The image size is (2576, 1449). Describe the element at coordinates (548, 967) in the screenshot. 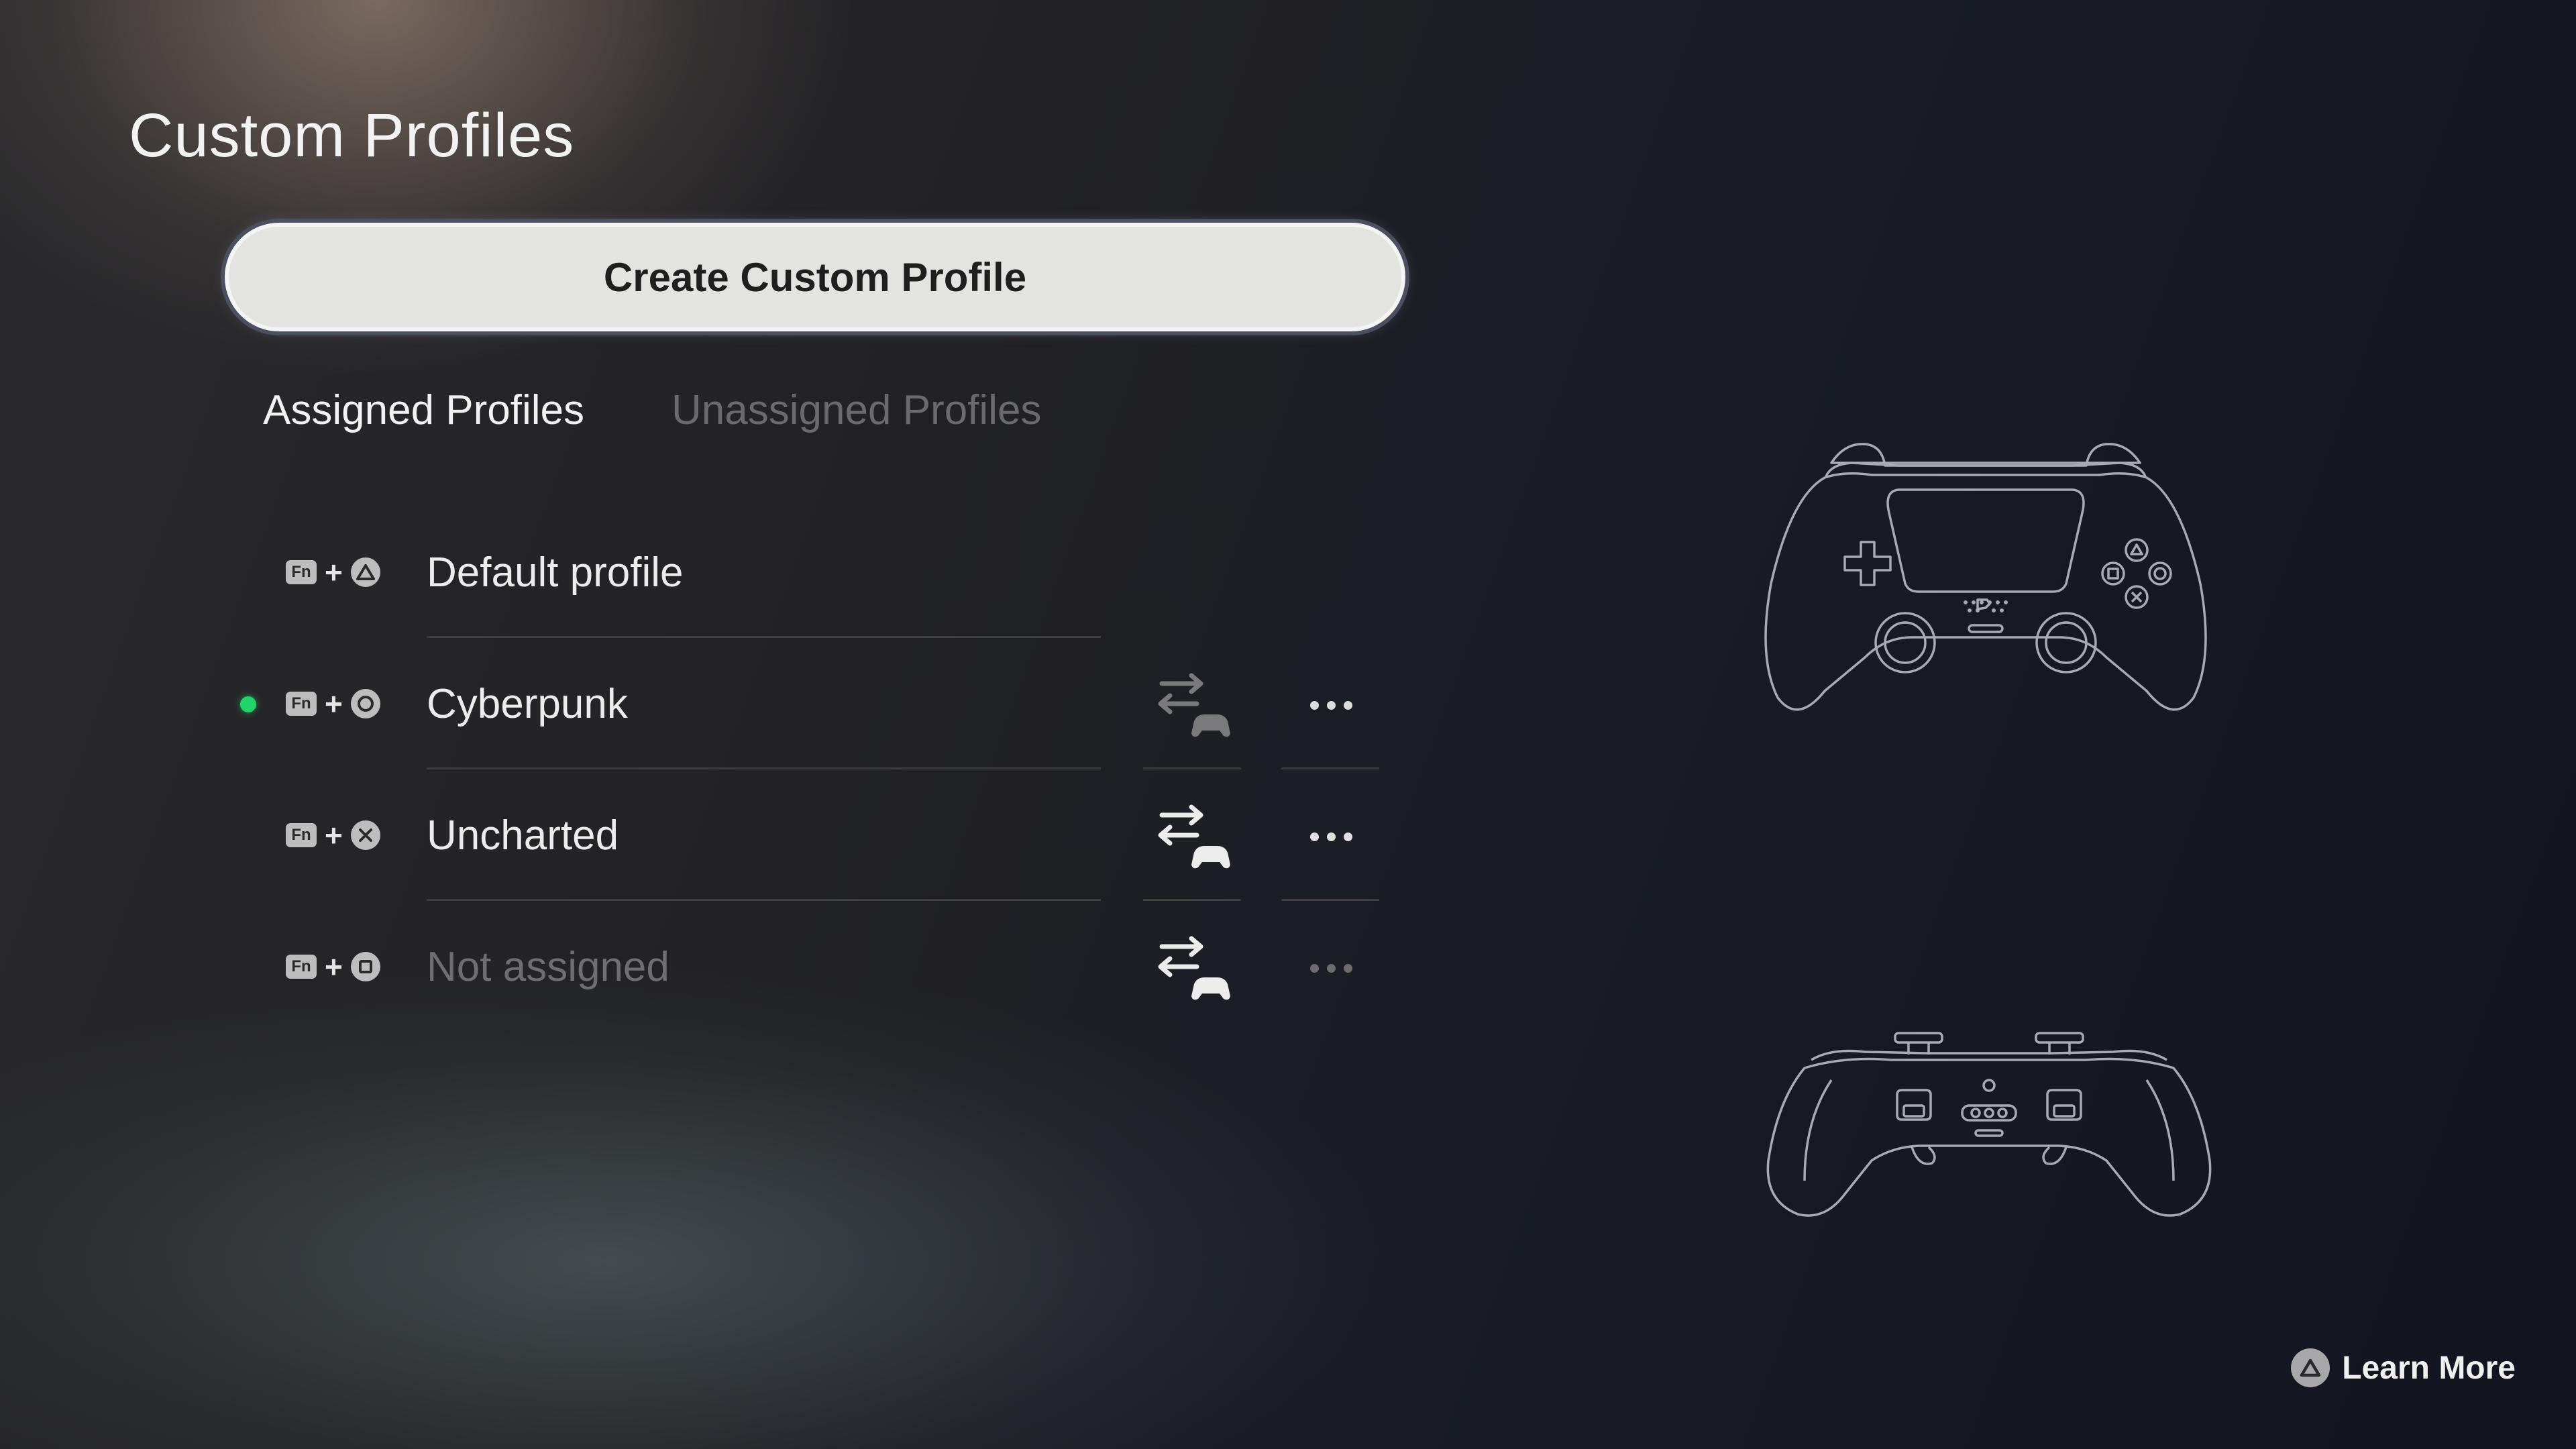

I see `profile-name: Not assigned` at that location.